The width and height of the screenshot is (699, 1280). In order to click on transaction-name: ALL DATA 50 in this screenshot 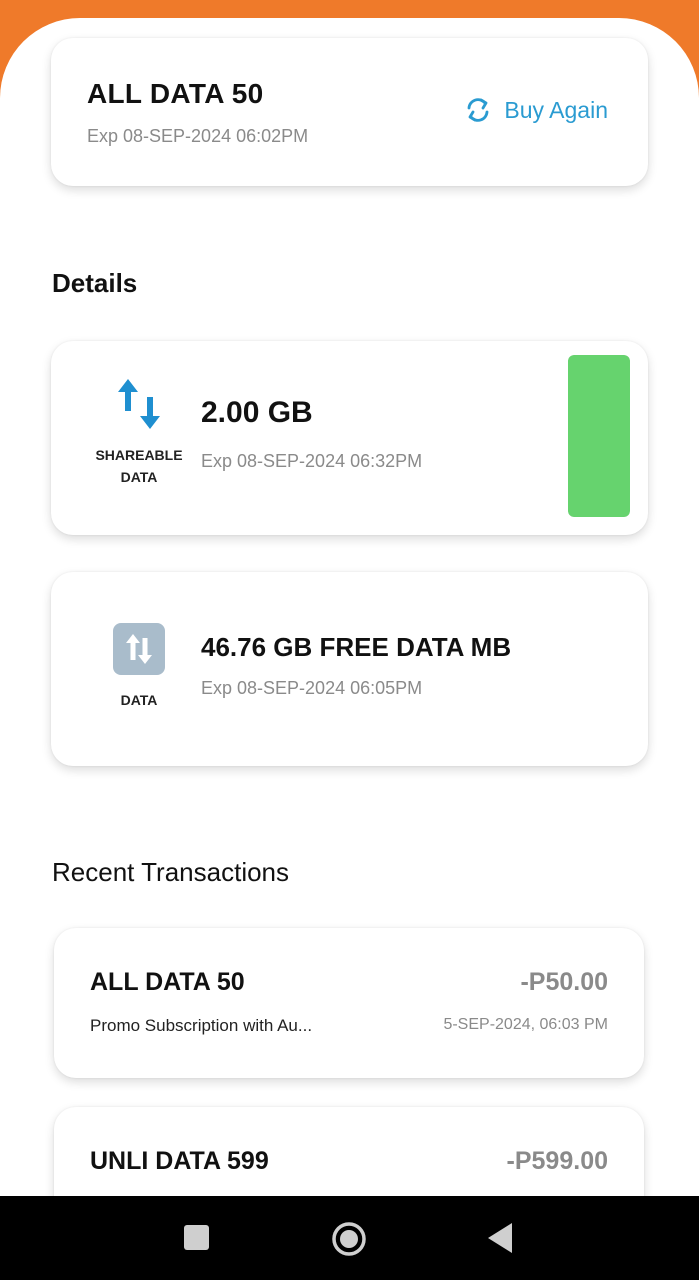, I will do `click(167, 982)`.